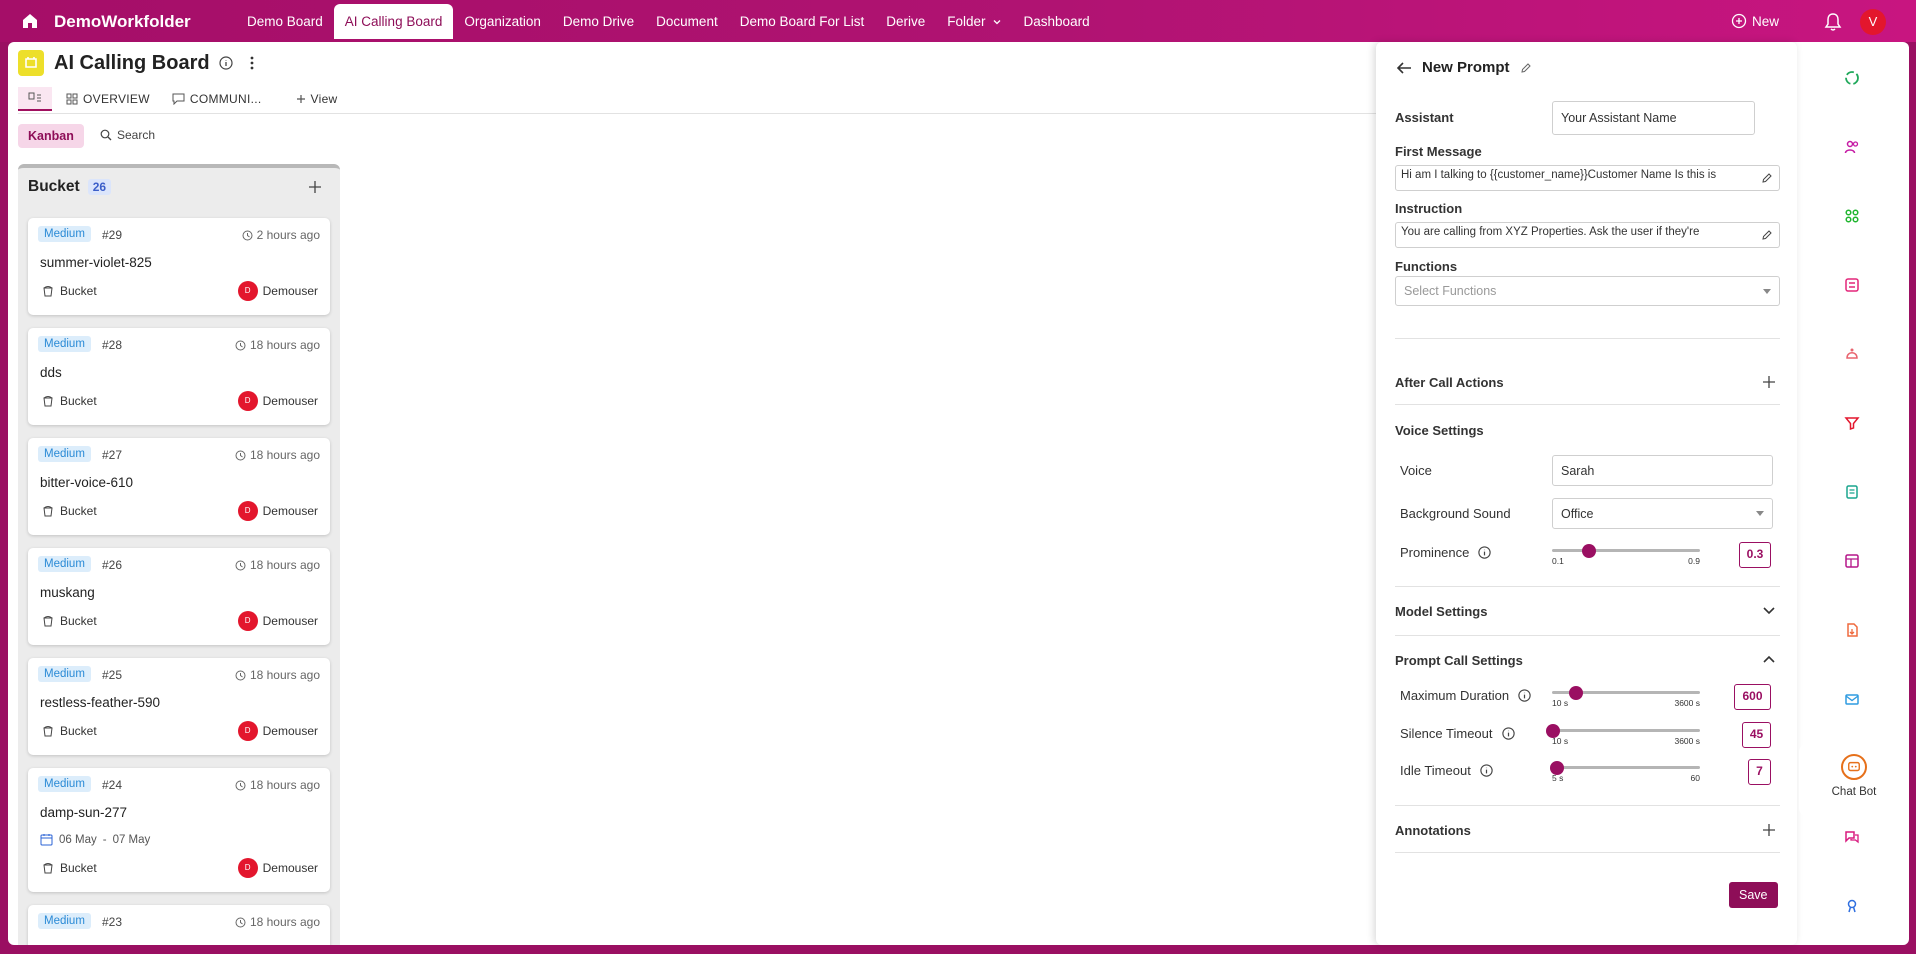 The image size is (1916, 954). What do you see at coordinates (127, 135) in the screenshot?
I see `search-button: Search` at bounding box center [127, 135].